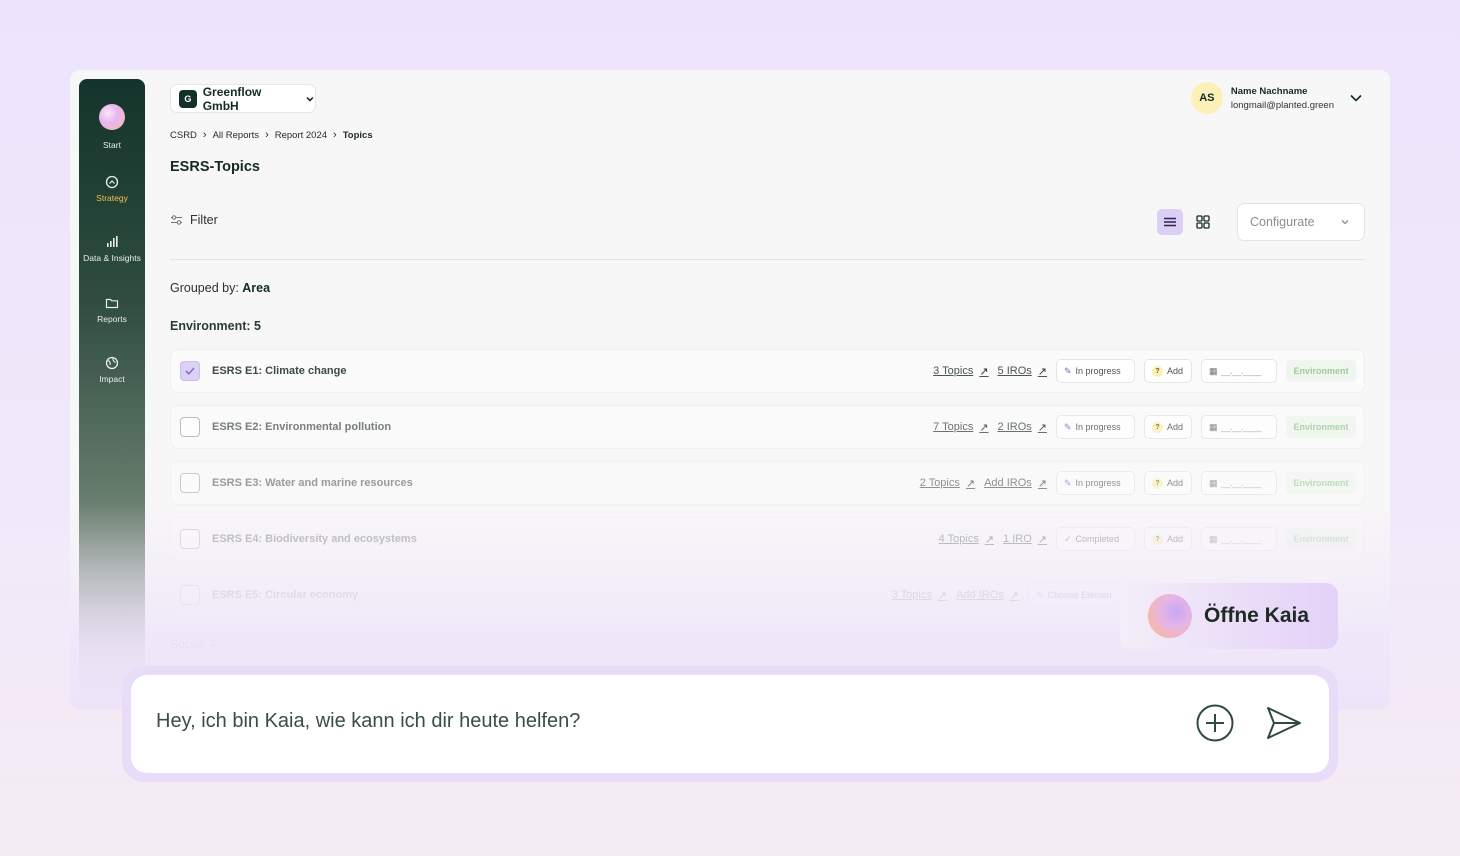 The width and height of the screenshot is (1460, 856). Describe the element at coordinates (1206, 98) in the screenshot. I see `avatar: AS` at that location.